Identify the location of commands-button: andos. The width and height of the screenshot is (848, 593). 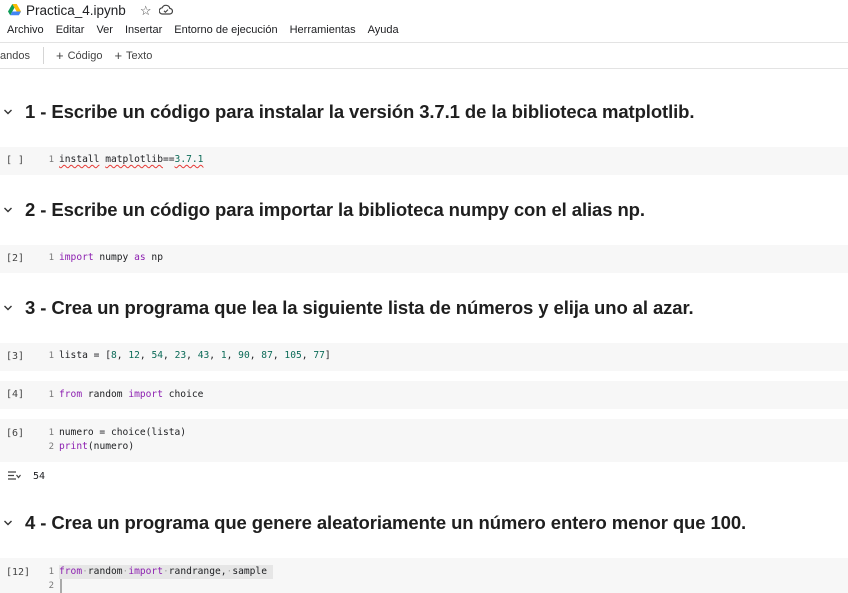
(15, 56).